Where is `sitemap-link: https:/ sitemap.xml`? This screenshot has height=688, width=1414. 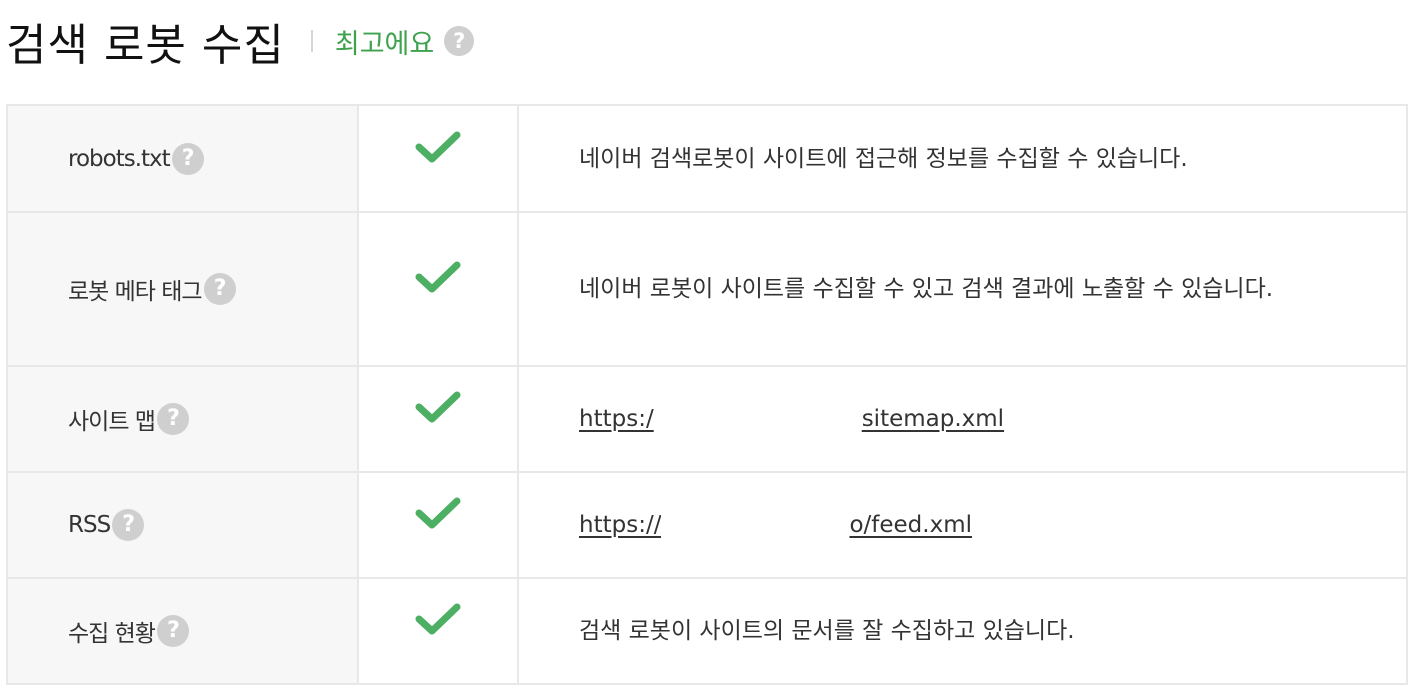 sitemap-link: https:/ sitemap.xml is located at coordinates (972, 419).